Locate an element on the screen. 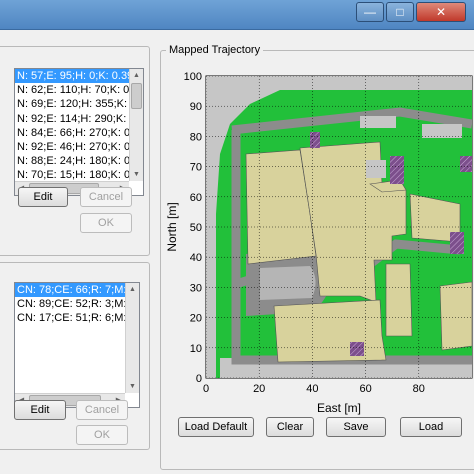 Image resolution: width=474 pixels, height=474 pixels. circle-cancel-button: Cancel is located at coordinates (102, 410).